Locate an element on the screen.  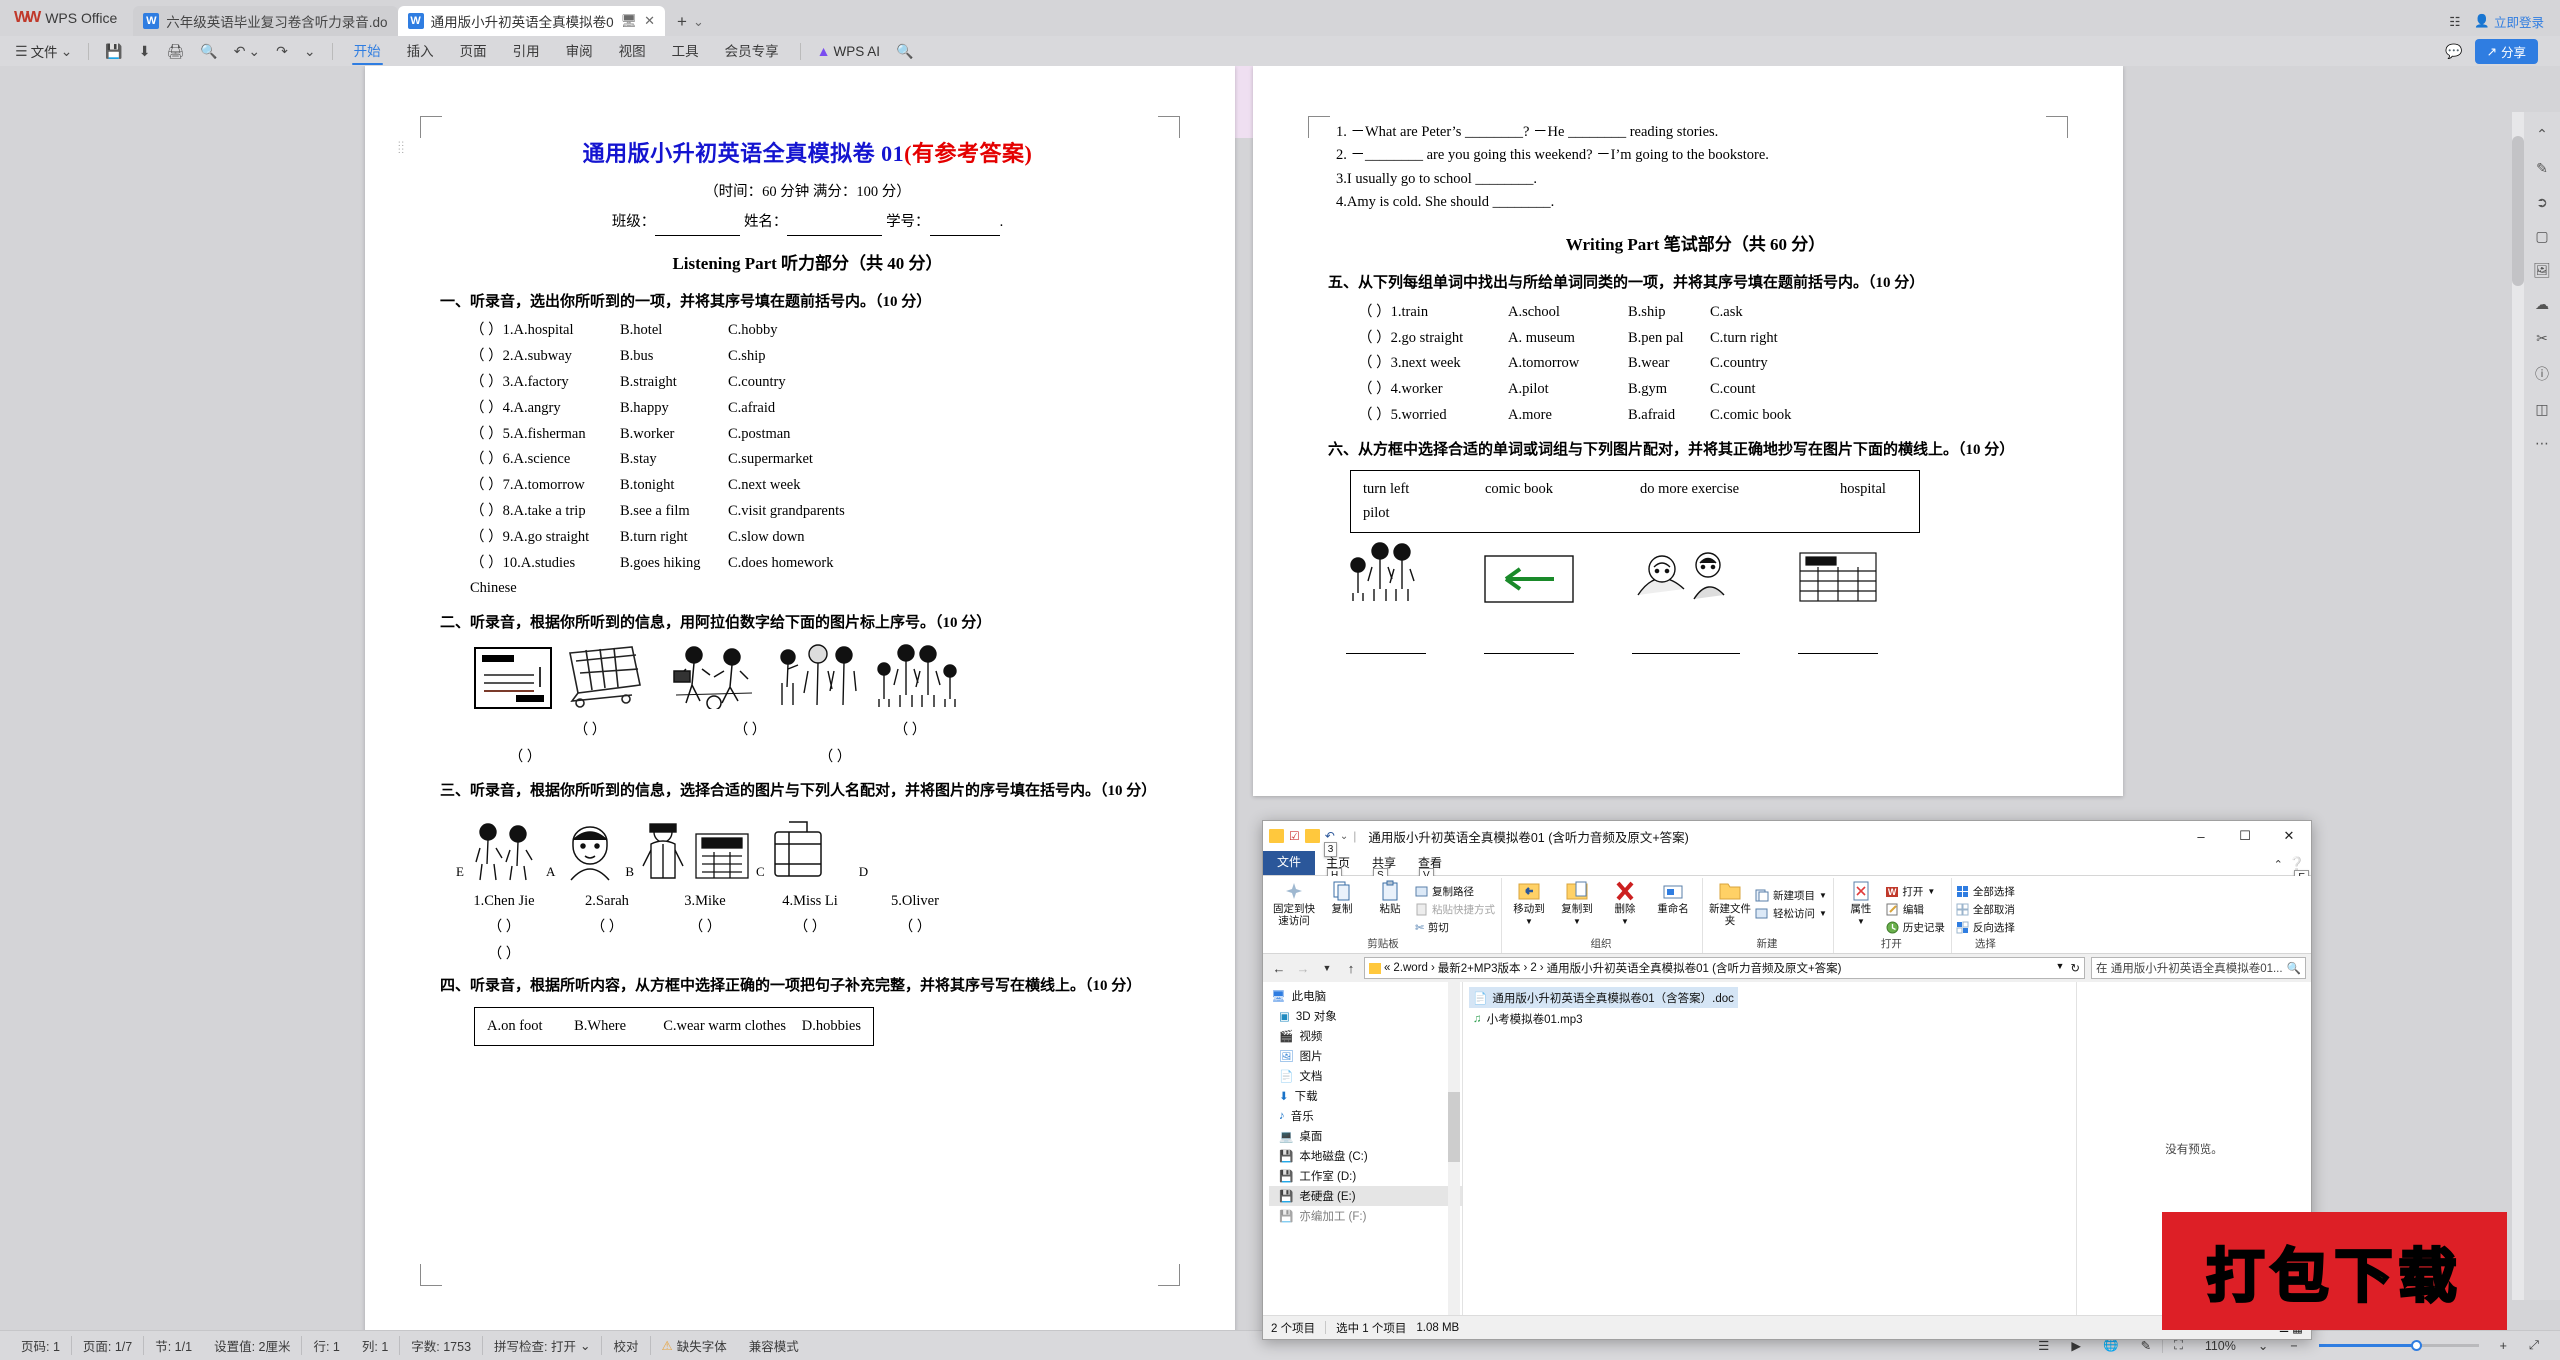
ribbon-tab-review: 审阅 is located at coordinates (579, 51).